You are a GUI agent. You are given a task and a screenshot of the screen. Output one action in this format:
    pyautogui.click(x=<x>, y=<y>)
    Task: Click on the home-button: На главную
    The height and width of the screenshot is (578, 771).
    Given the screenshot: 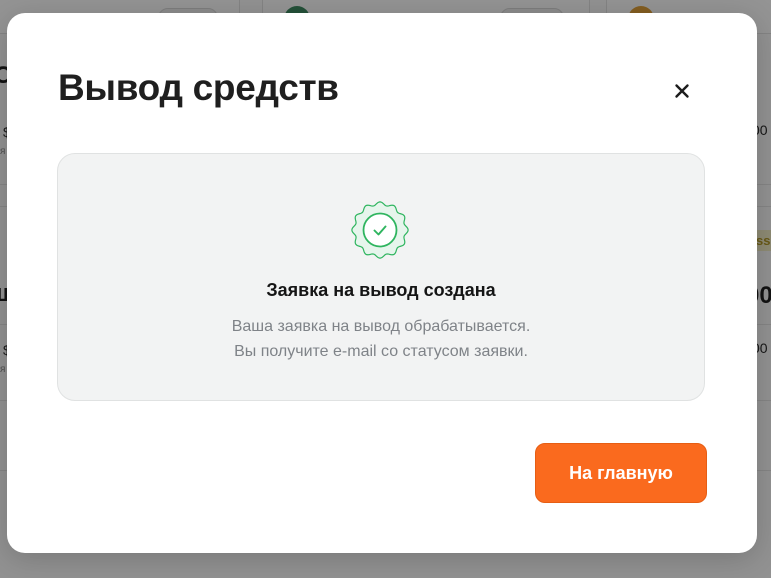 What is the action you would take?
    pyautogui.click(x=621, y=473)
    